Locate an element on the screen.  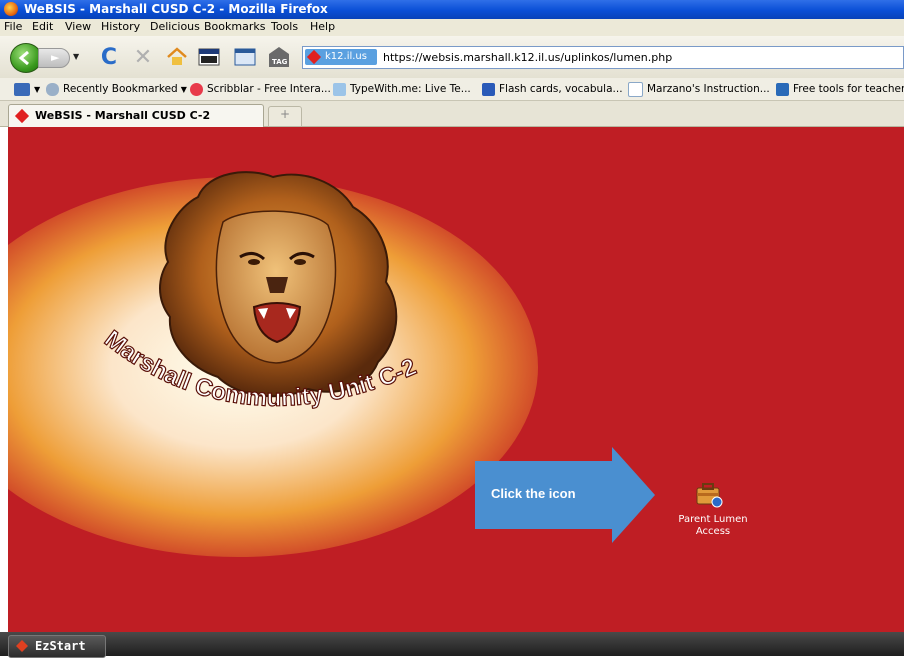
menu-file: File is located at coordinates (13, 26).